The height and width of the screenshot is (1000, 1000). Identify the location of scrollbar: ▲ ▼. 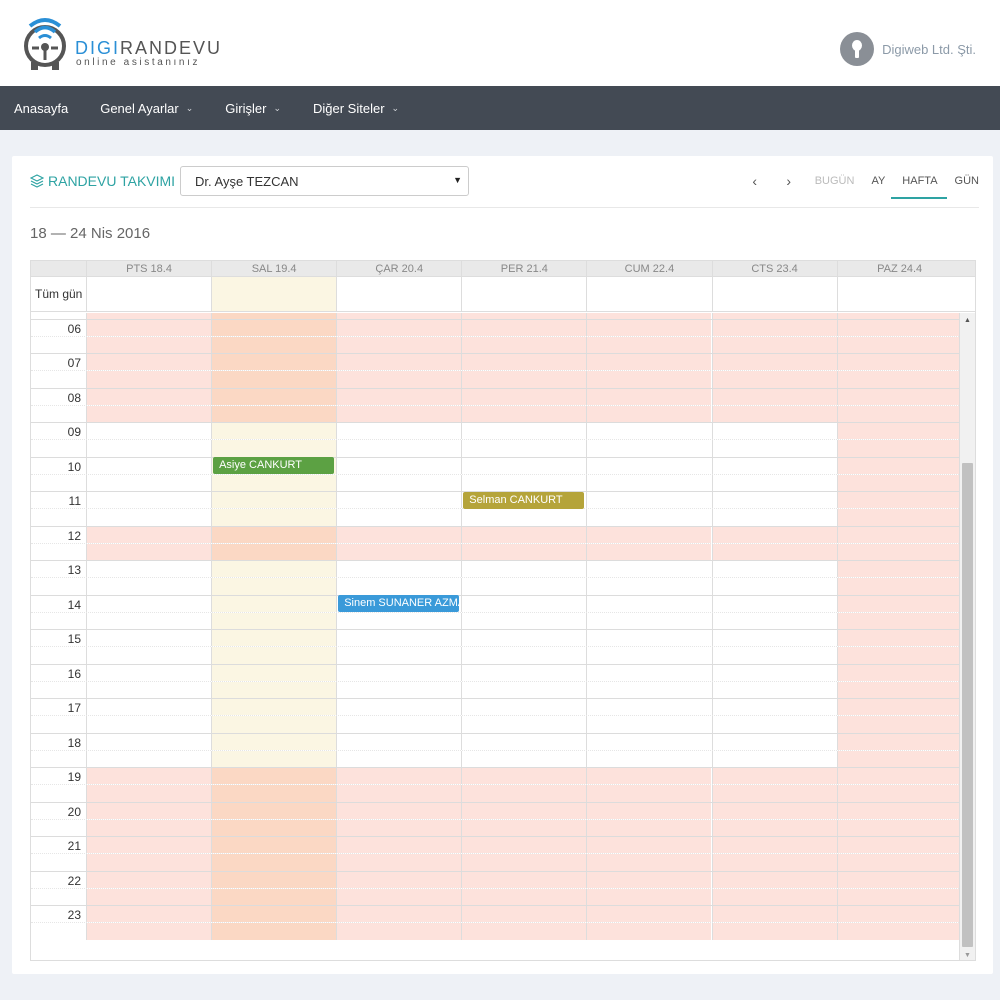
(967, 636).